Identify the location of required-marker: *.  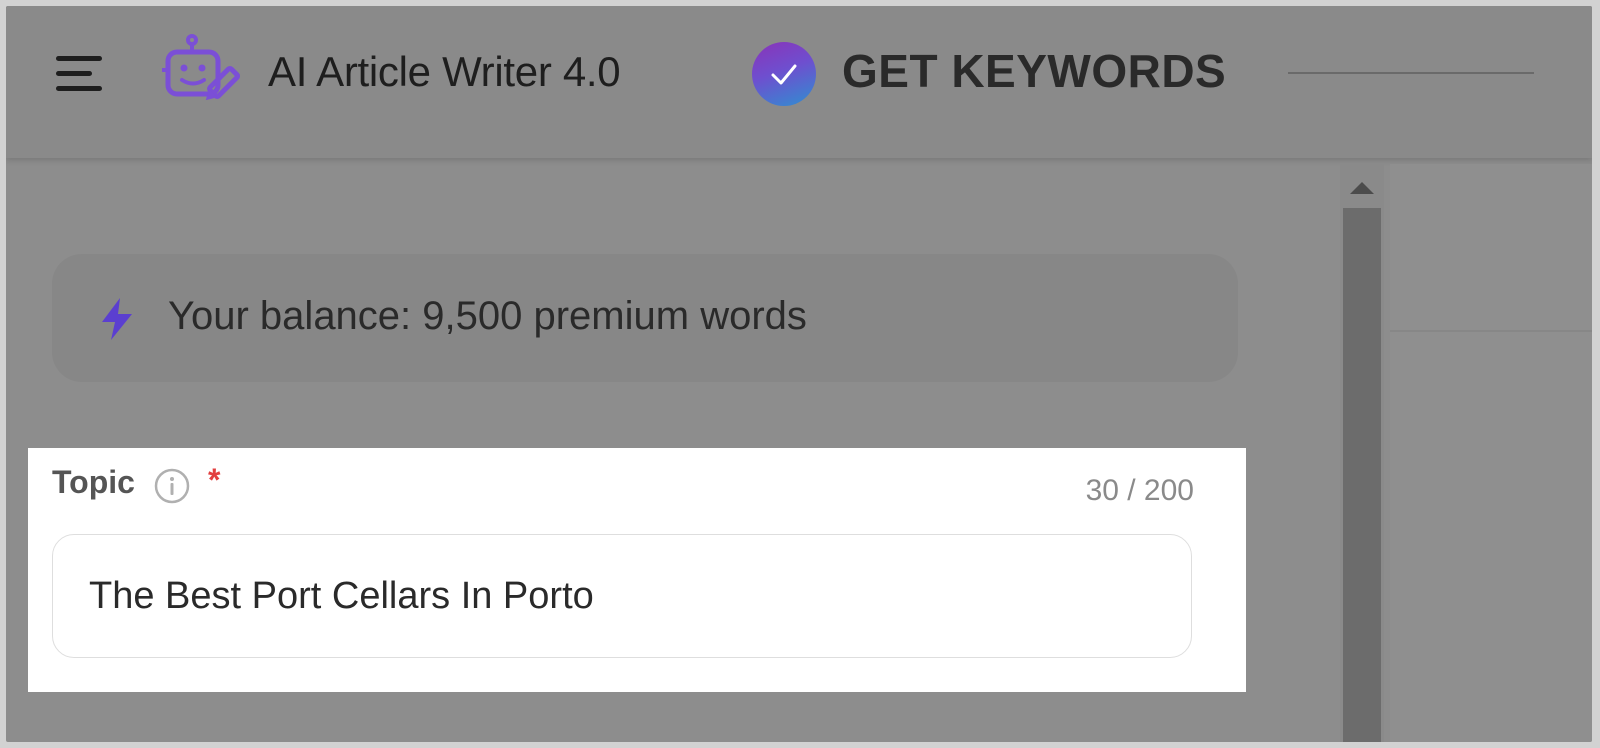
(214, 480).